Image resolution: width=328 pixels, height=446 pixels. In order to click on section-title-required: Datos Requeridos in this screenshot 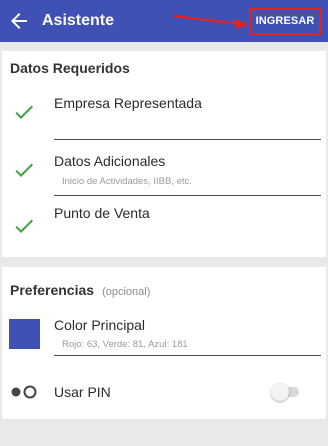, I will do `click(70, 68)`.